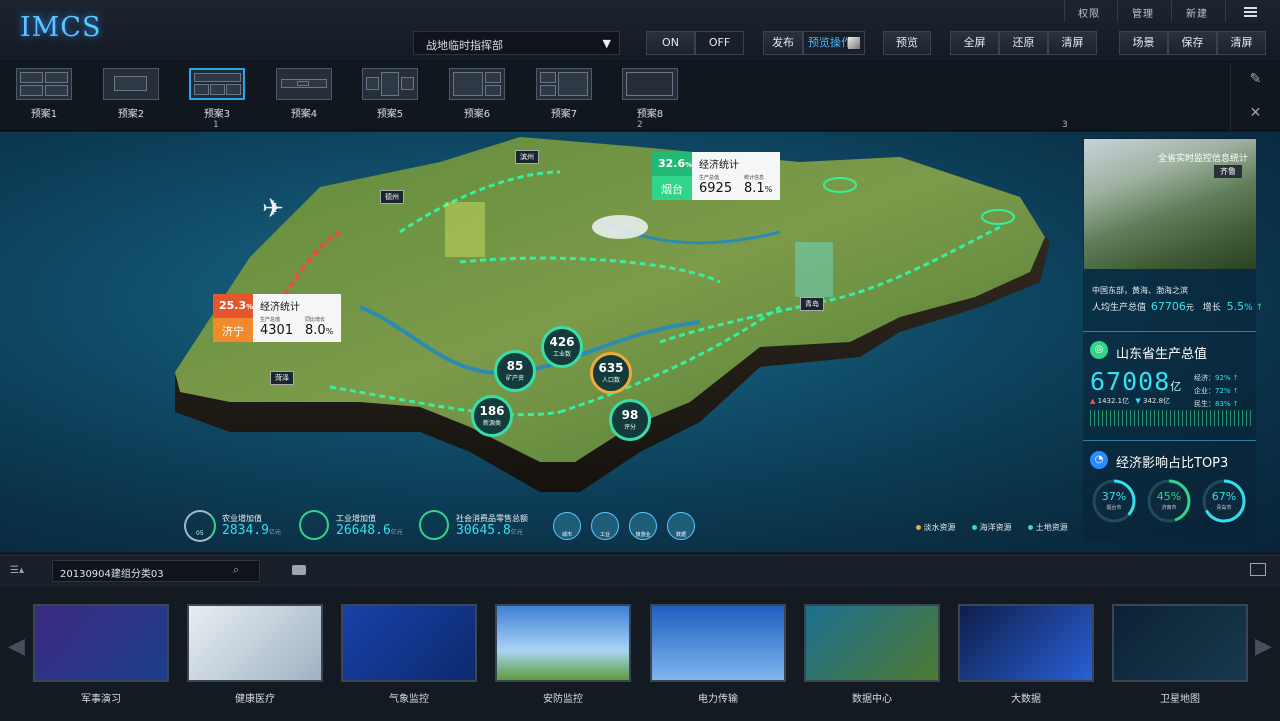  What do you see at coordinates (245, 530) in the screenshot?
I see `stat-agriculture-value: 2834.9` at bounding box center [245, 530].